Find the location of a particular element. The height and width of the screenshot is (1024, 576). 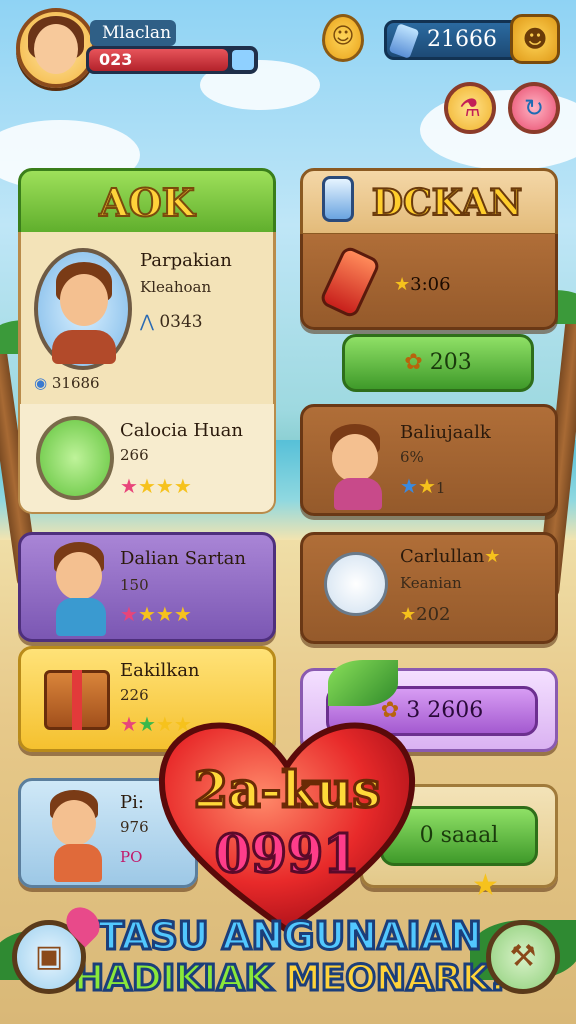

gem-icon: ◉ is located at coordinates (43, 383).